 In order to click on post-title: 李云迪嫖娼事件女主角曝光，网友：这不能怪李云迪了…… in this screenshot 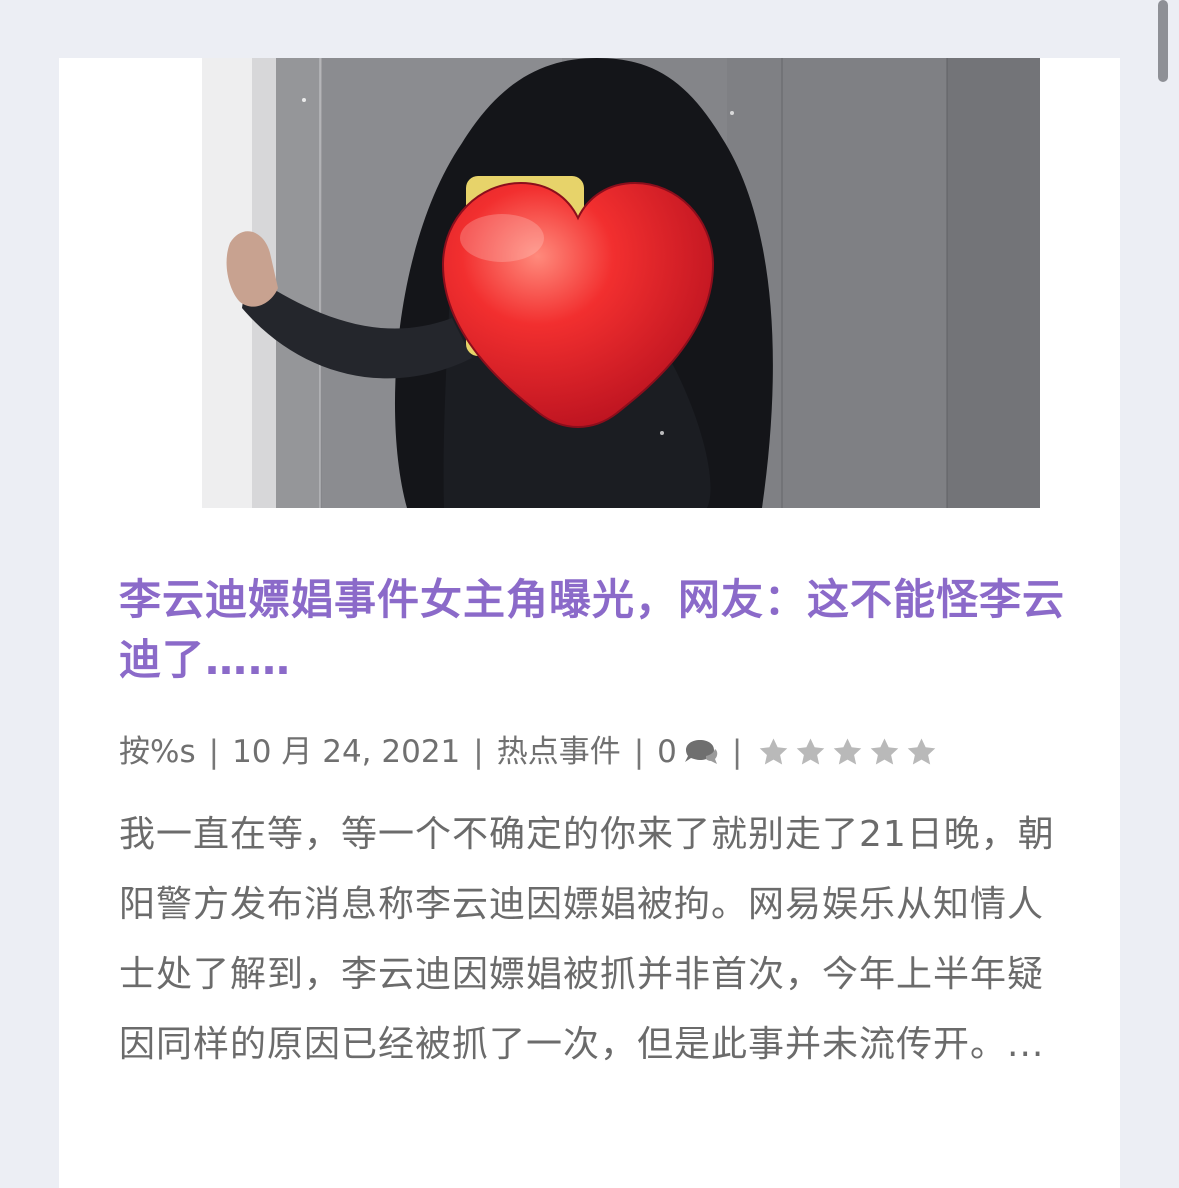, I will do `click(599, 630)`.